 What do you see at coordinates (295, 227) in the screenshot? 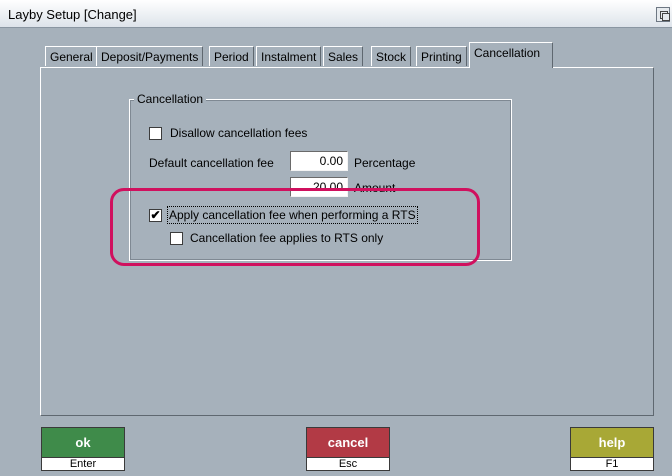
I see `annotation-highlight` at bounding box center [295, 227].